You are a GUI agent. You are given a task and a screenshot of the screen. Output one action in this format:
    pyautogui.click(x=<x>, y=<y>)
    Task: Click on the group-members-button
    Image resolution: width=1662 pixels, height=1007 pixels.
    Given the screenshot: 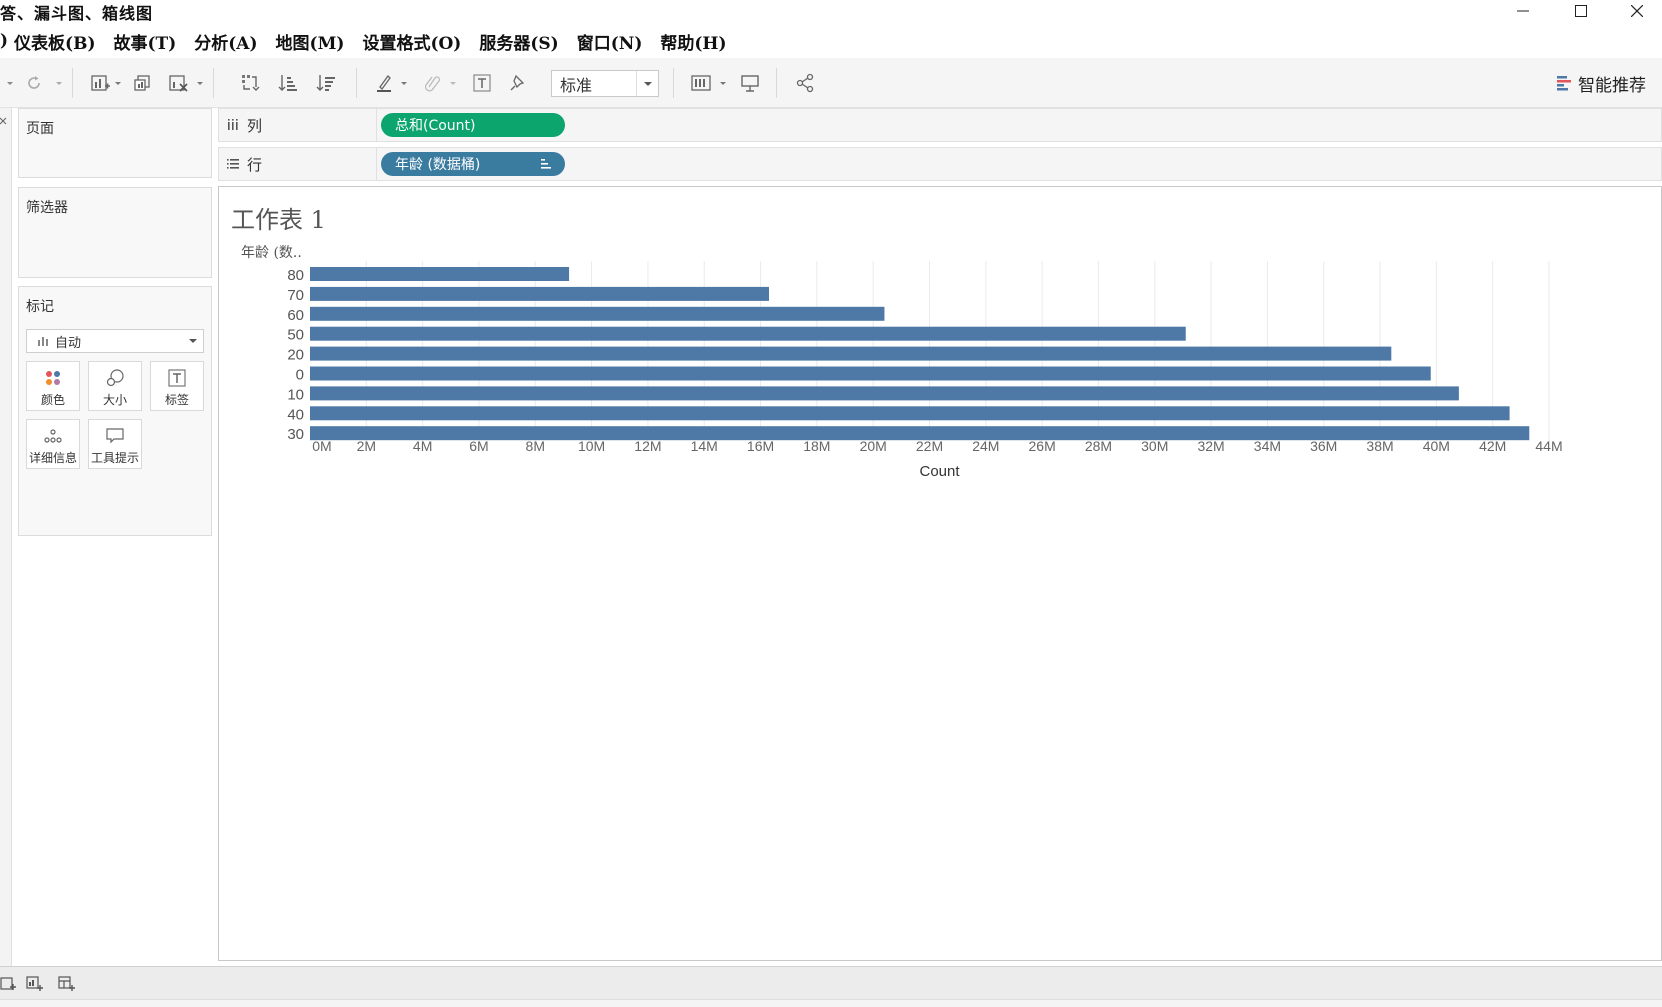 What is the action you would take?
    pyautogui.click(x=432, y=83)
    